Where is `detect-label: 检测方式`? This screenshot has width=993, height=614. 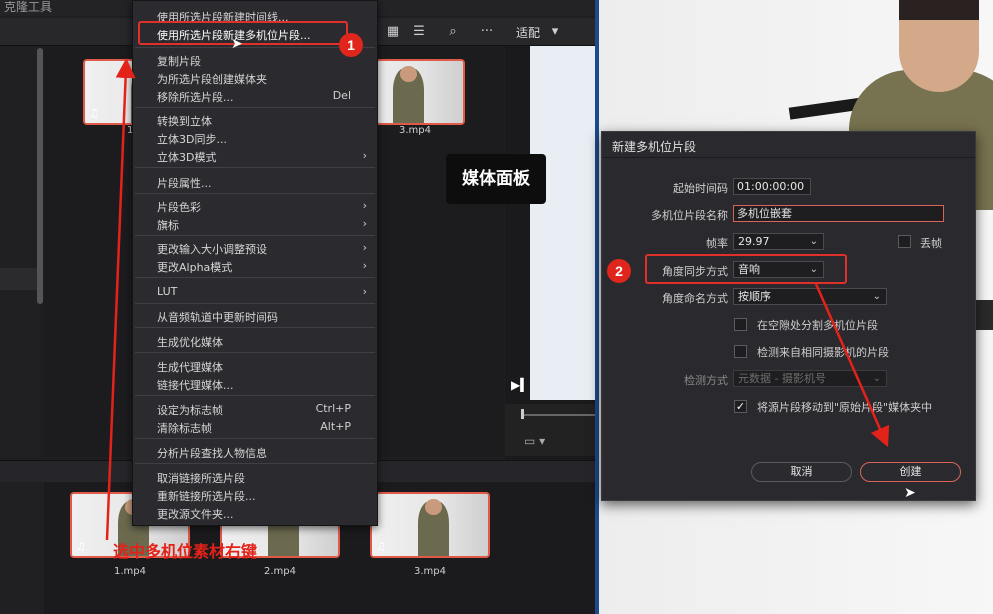
detect-label: 检测方式 is located at coordinates (706, 380).